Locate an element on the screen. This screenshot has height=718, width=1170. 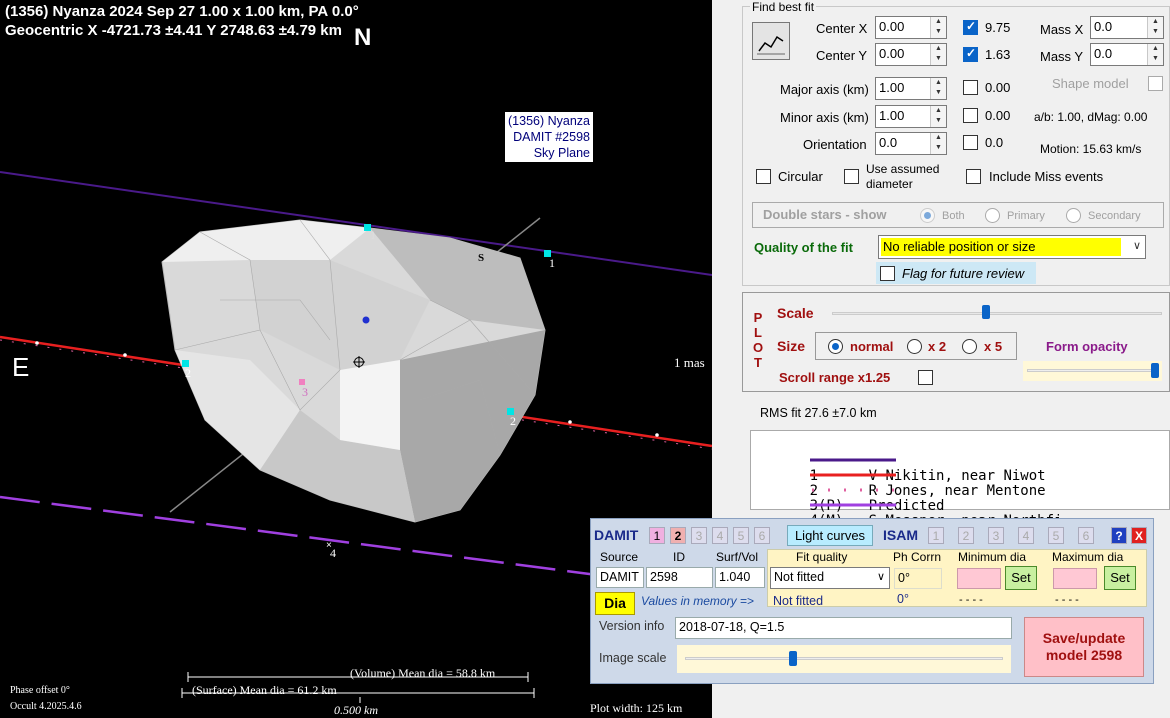
image-scale-track is located at coordinates (844, 658).